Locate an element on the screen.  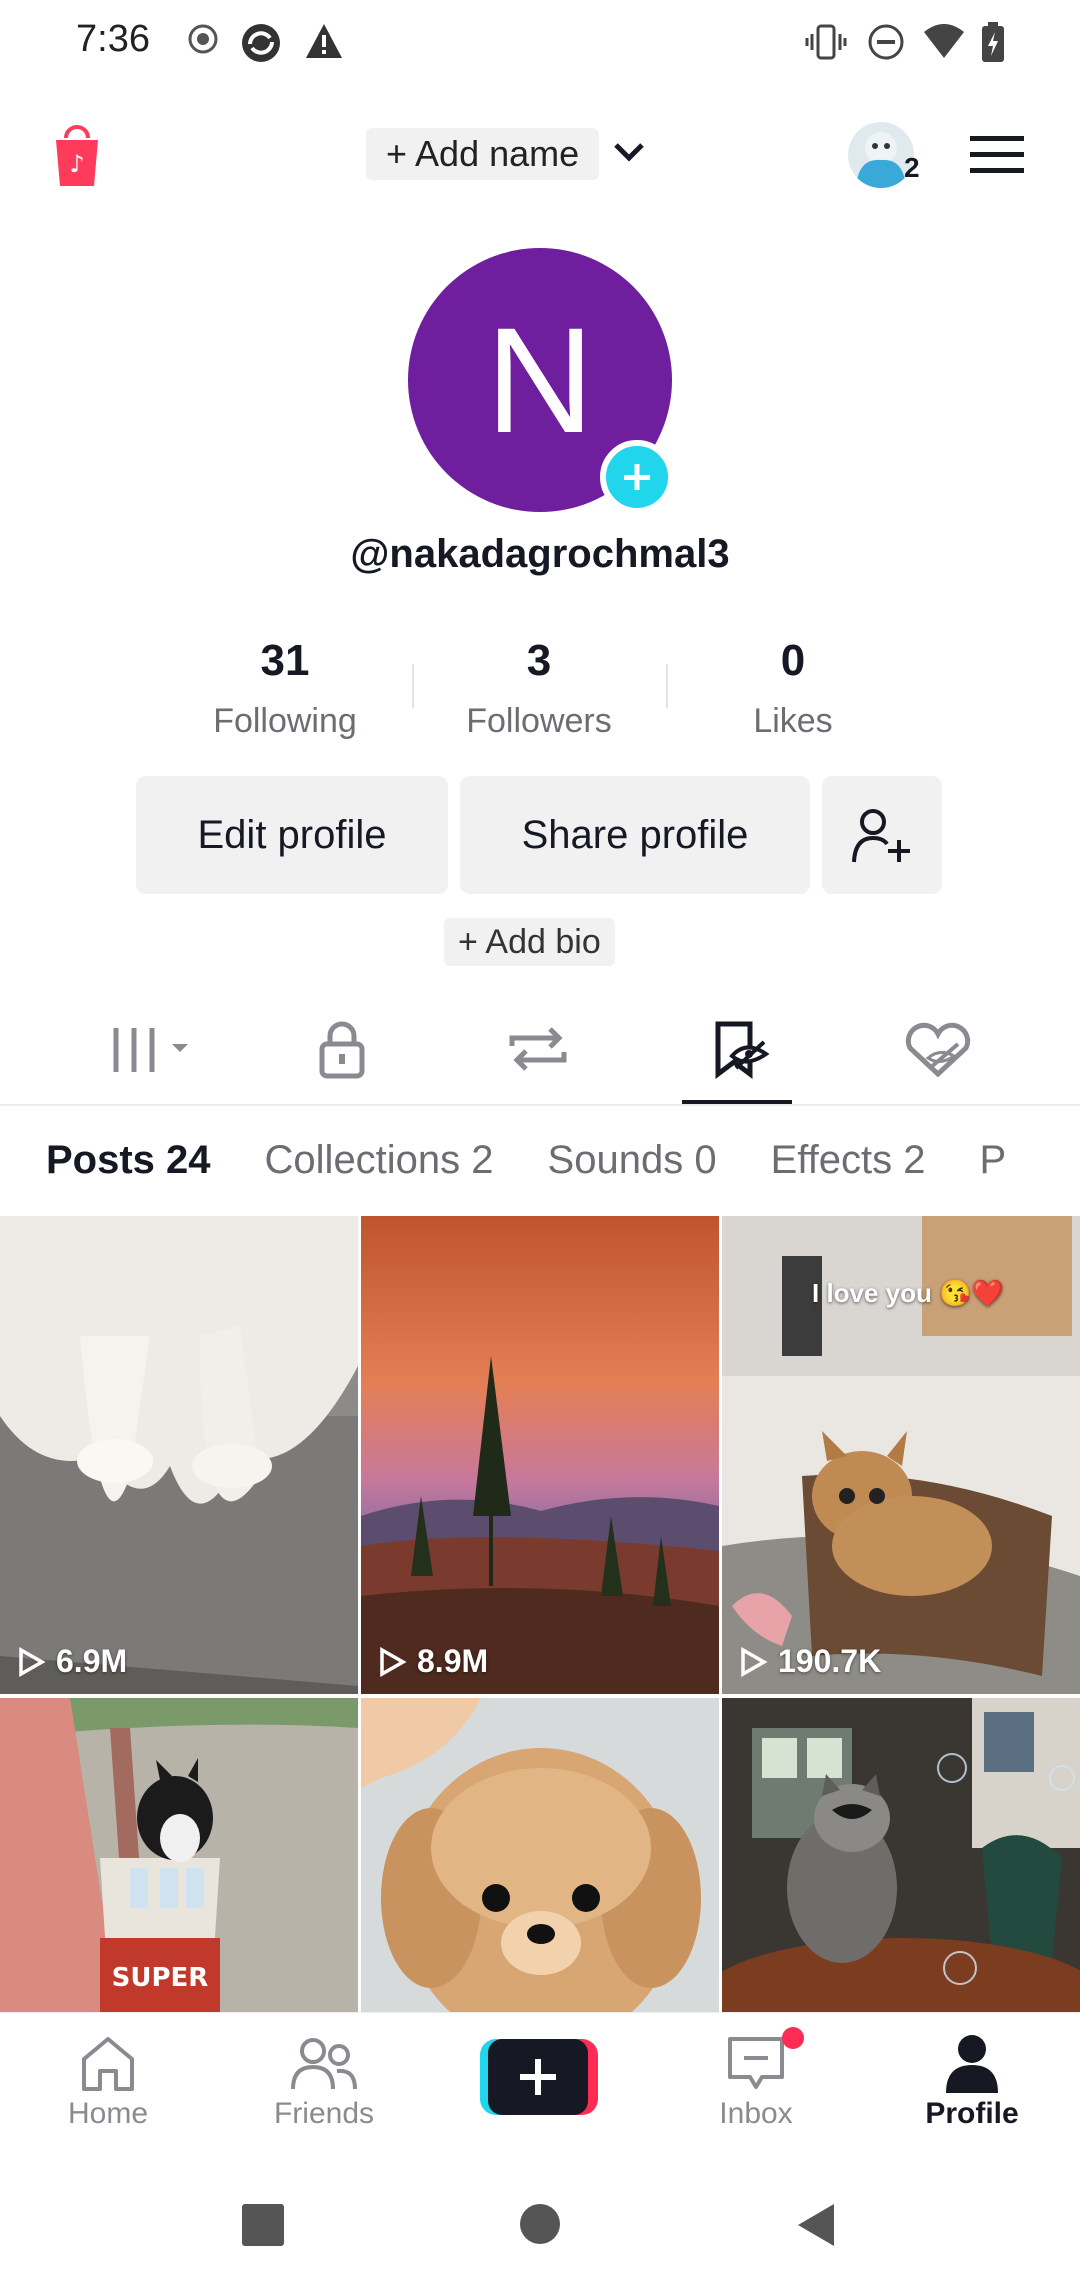
nav-label: Friends is located at coordinates (324, 2113).